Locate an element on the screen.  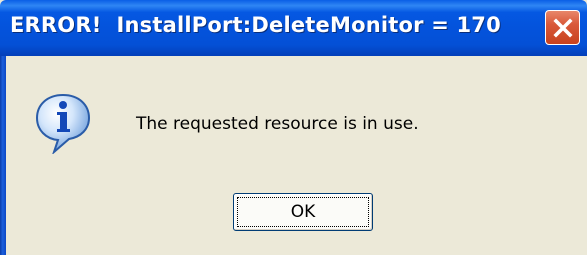
ok-button: OK is located at coordinates (303, 212).